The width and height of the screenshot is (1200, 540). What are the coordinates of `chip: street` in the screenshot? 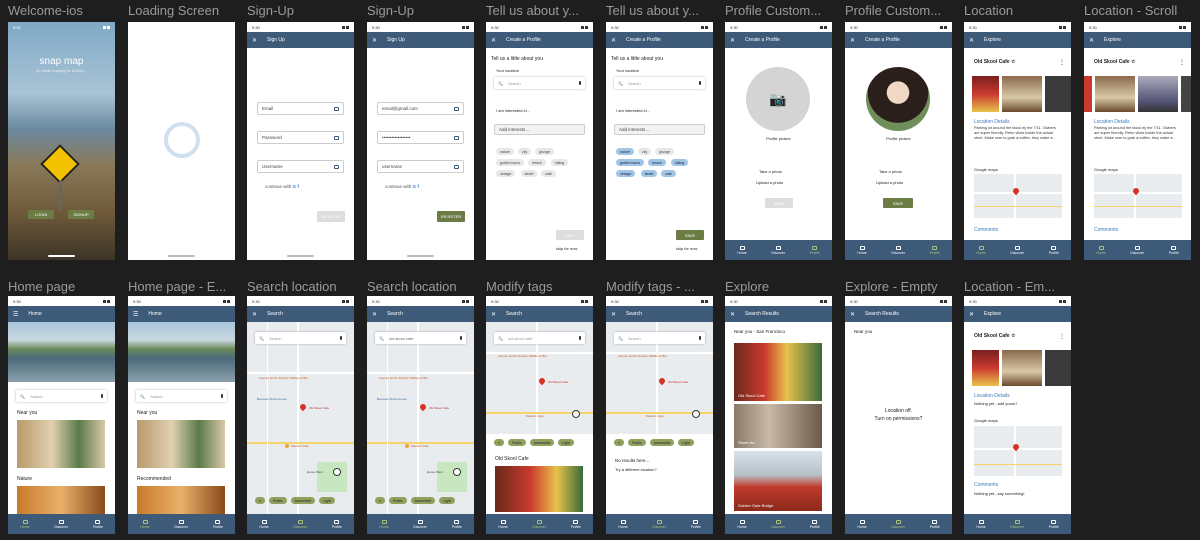 It's located at (529, 173).